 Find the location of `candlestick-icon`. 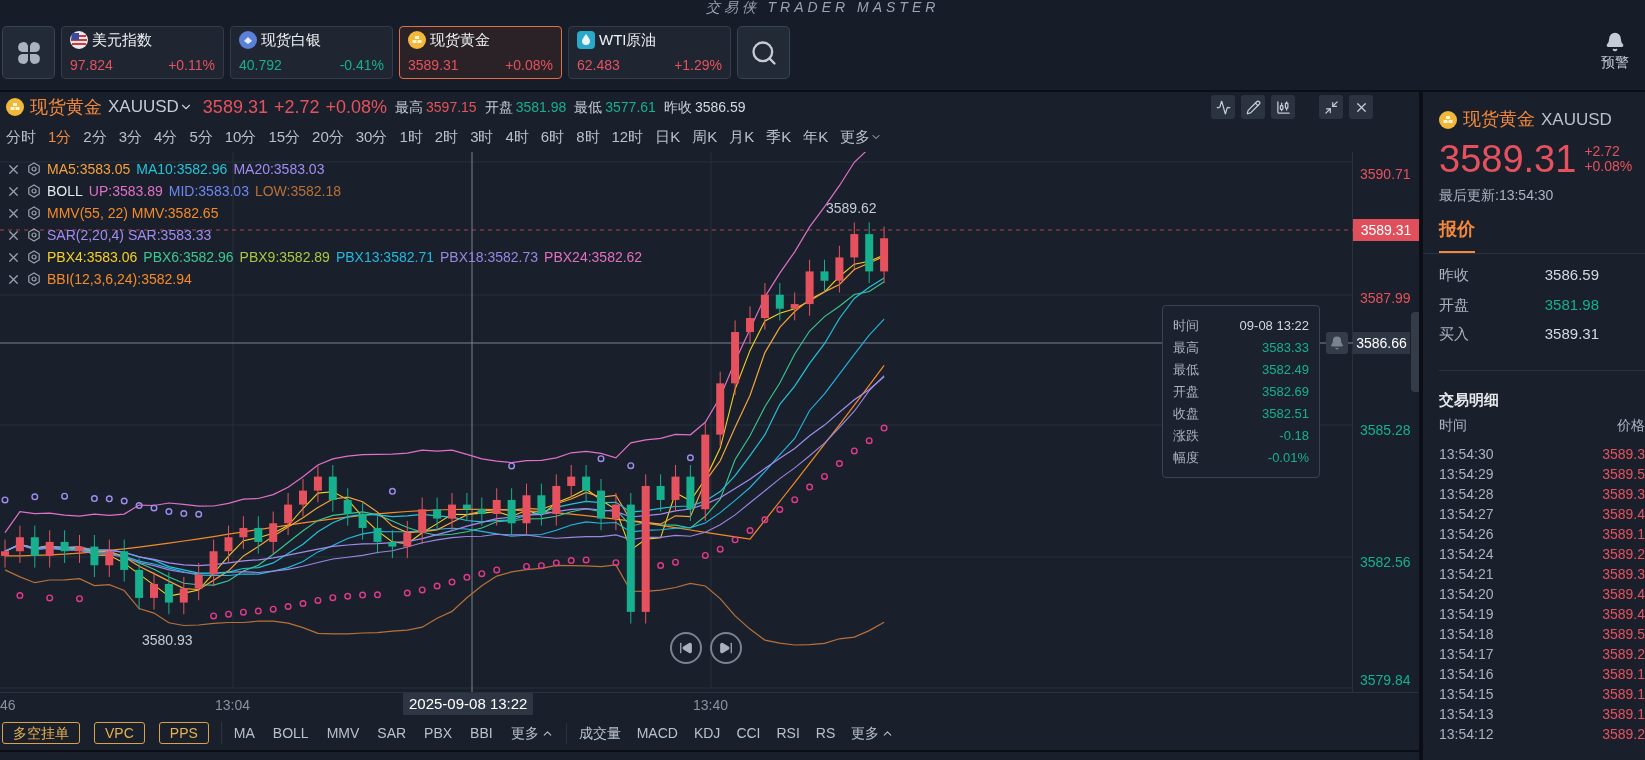

candlestick-icon is located at coordinates (1283, 107).